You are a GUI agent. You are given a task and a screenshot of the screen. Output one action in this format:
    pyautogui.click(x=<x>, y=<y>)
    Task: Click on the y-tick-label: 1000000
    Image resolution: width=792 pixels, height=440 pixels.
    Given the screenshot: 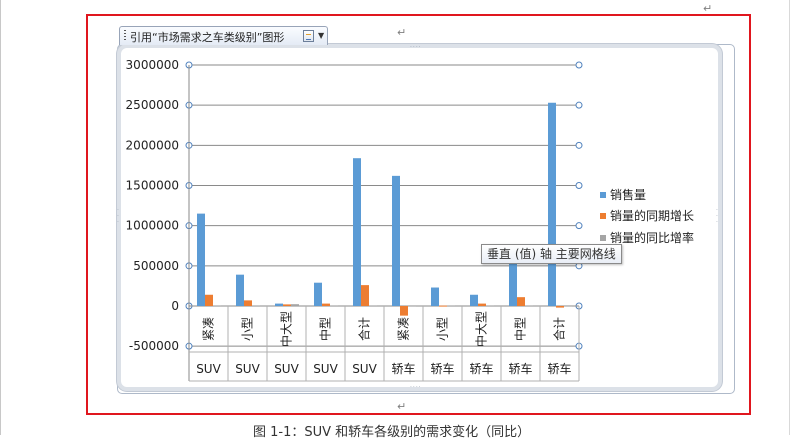 What is the action you would take?
    pyautogui.click(x=152, y=226)
    